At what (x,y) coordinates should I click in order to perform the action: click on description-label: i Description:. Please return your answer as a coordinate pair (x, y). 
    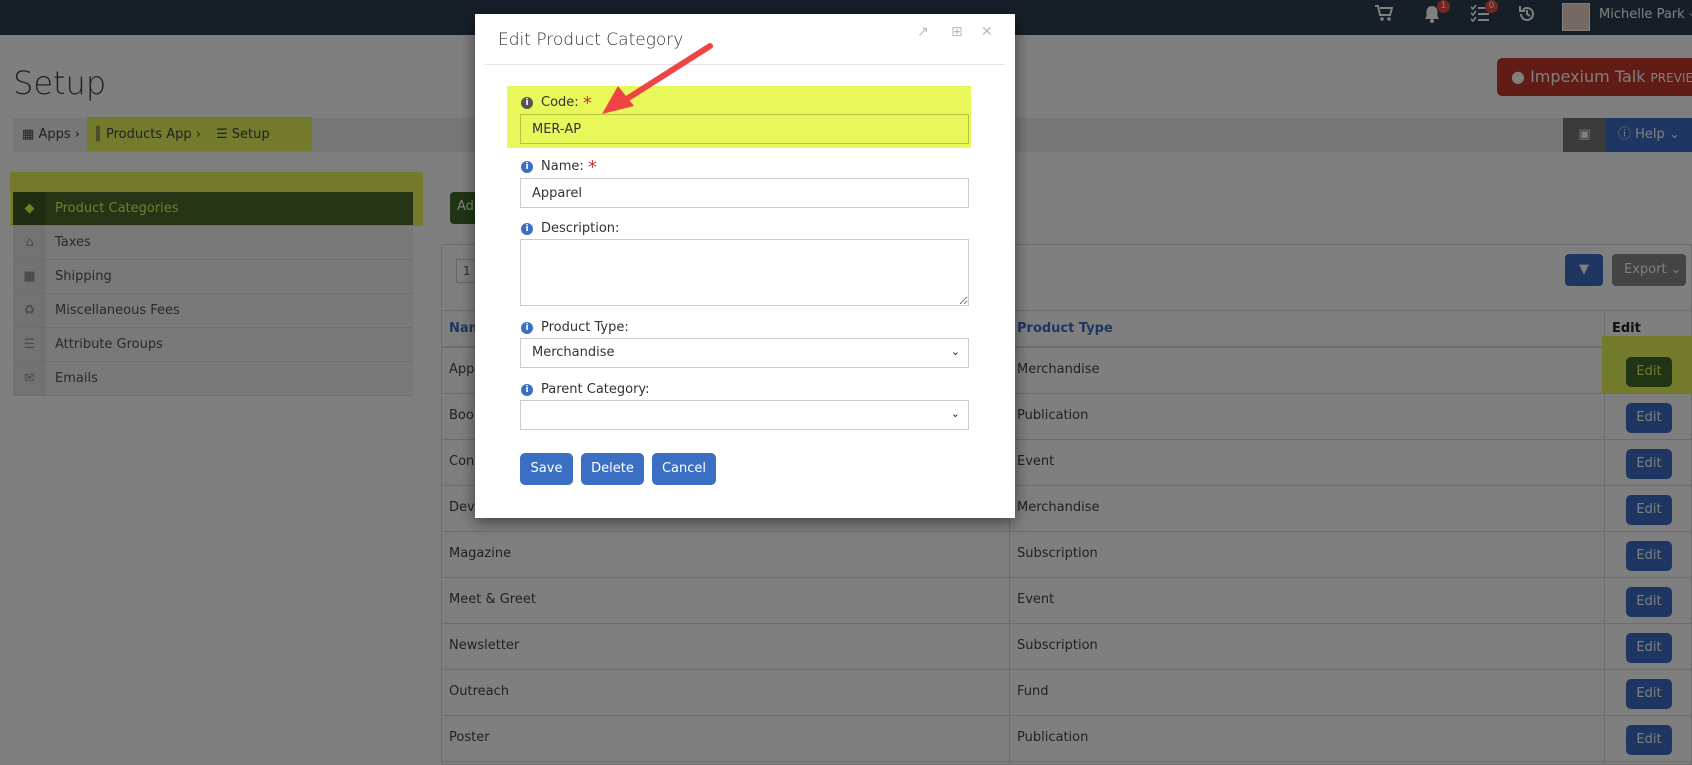
    Looking at the image, I should click on (570, 228).